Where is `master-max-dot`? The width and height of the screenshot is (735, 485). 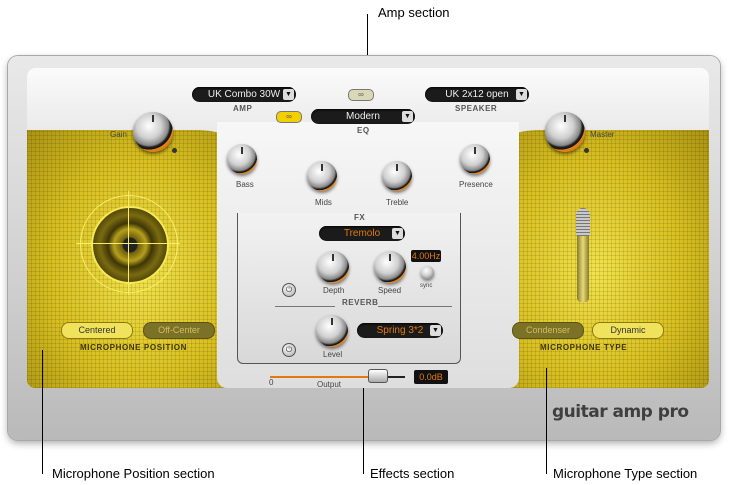 master-max-dot is located at coordinates (586, 150).